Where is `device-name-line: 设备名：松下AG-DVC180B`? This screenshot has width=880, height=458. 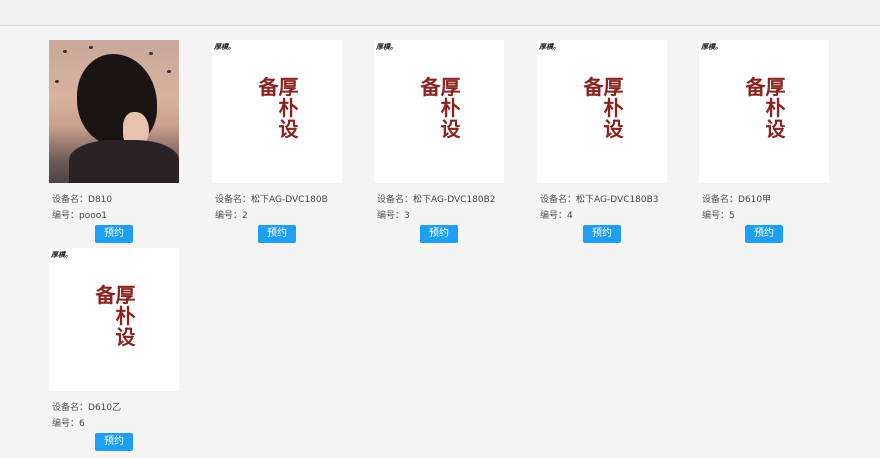
device-name-line: 设备名：松下AG-DVC180B is located at coordinates (278, 200).